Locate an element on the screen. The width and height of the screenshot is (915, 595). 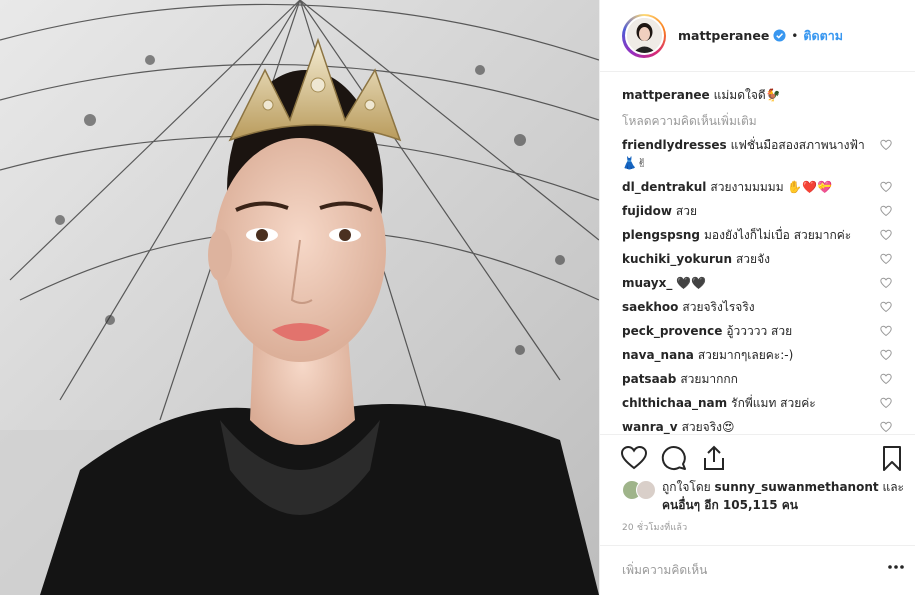
post-caption: mattperanee แม่มดใจดี🐓 is located at coordinates (758, 95).